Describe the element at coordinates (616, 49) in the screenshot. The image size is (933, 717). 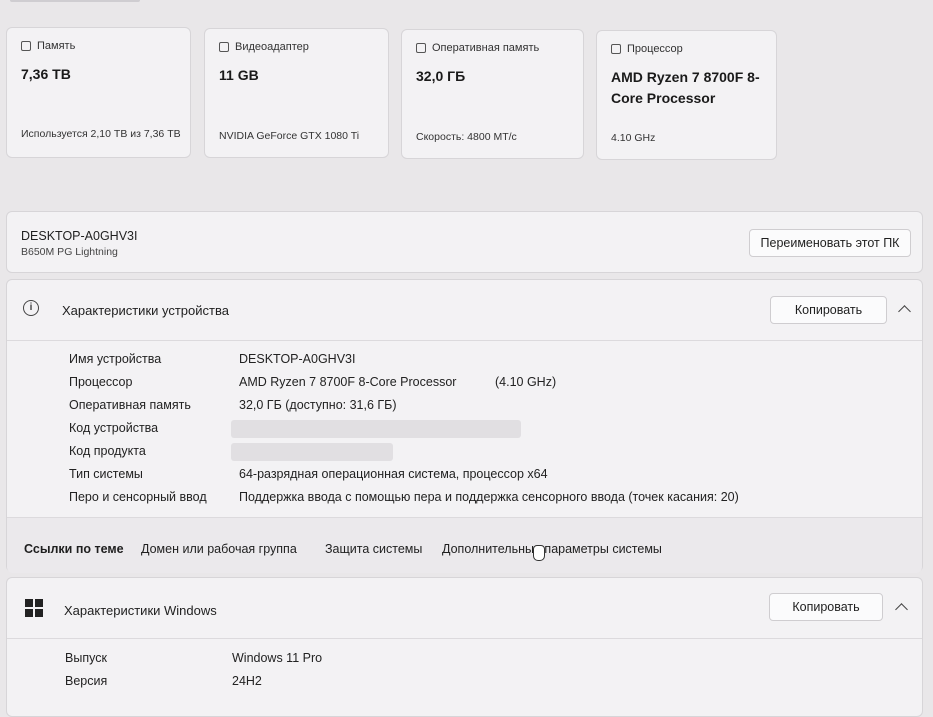
I see `cpu-icon` at that location.